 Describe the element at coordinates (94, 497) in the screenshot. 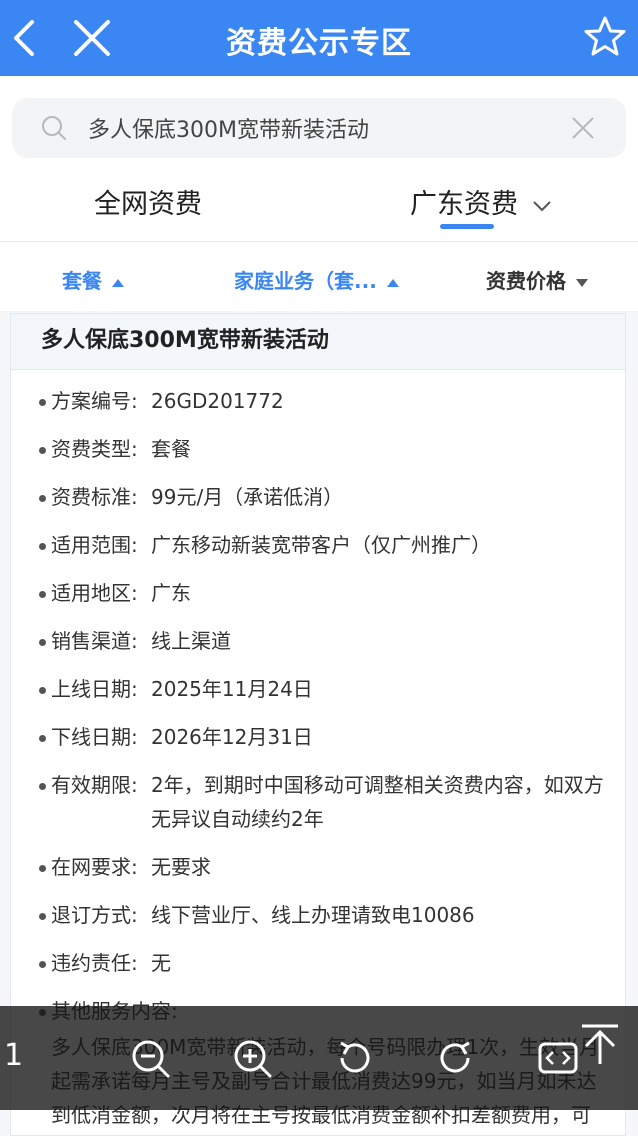

I see `field-label: 资费标准:` at that location.